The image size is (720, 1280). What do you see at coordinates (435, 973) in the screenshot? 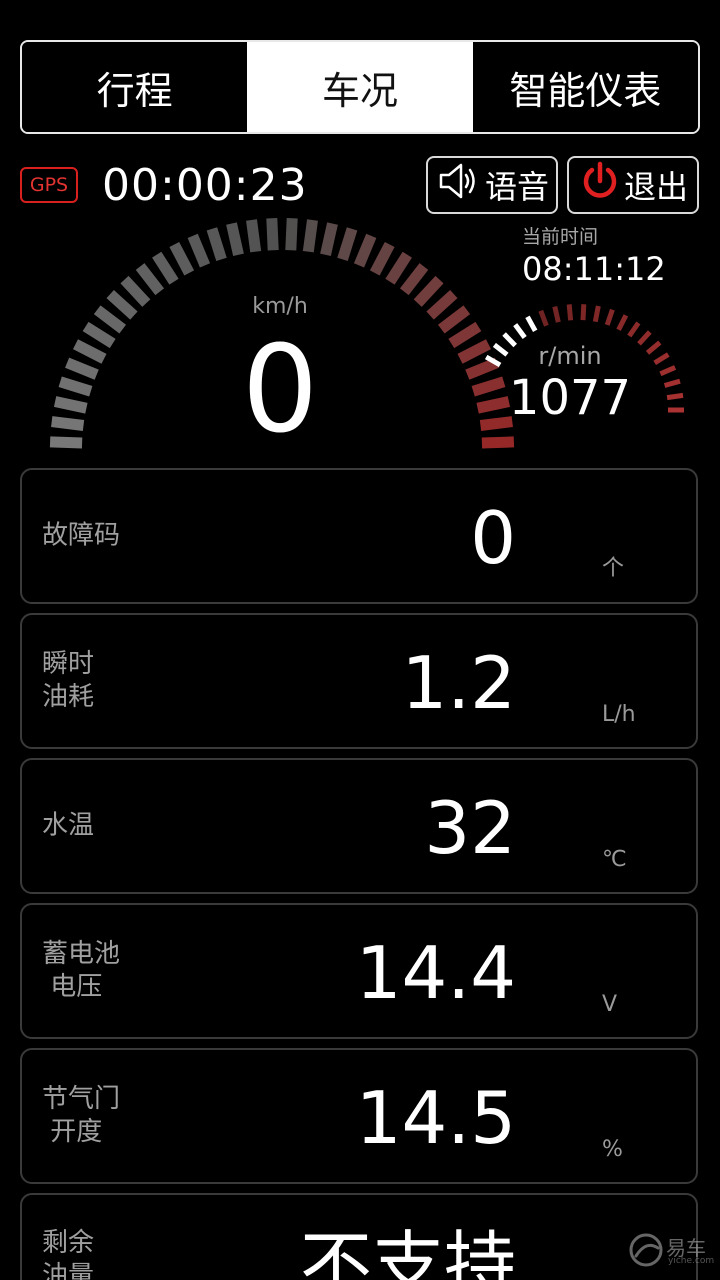
I see `card-value: 14.4` at bounding box center [435, 973].